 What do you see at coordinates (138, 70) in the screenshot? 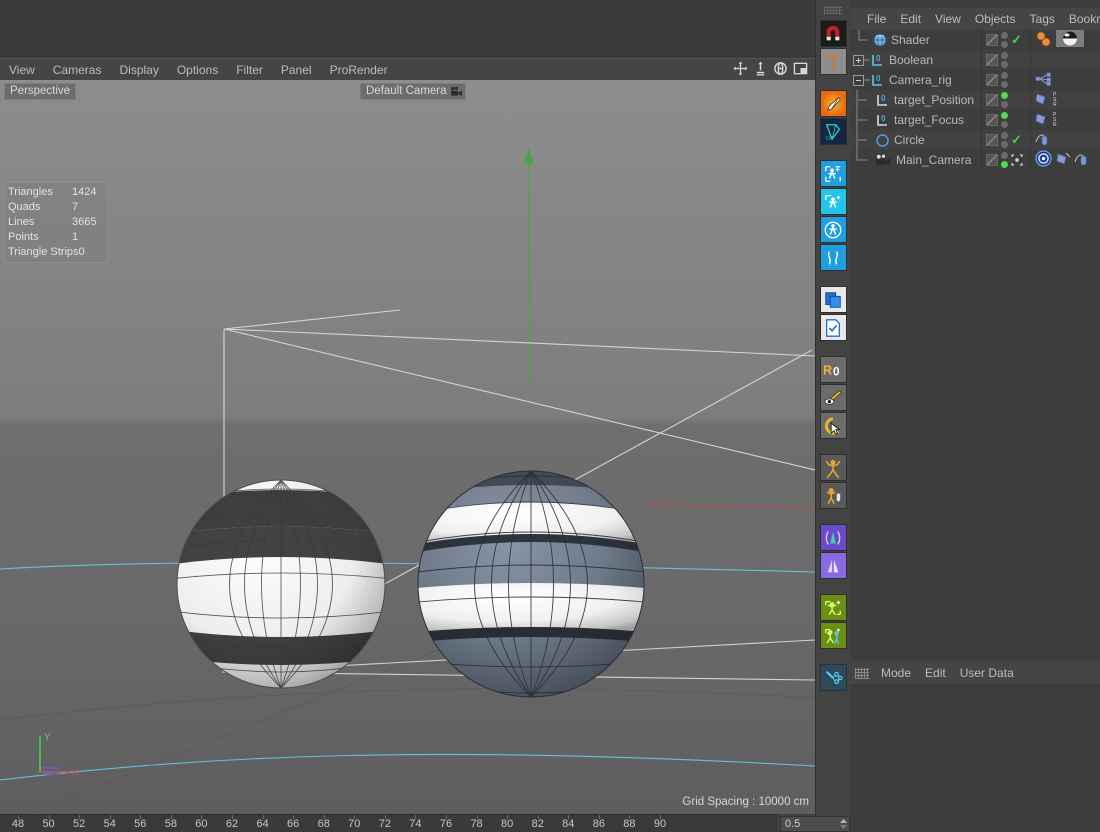
I see `viewport-menu-display: Display` at bounding box center [138, 70].